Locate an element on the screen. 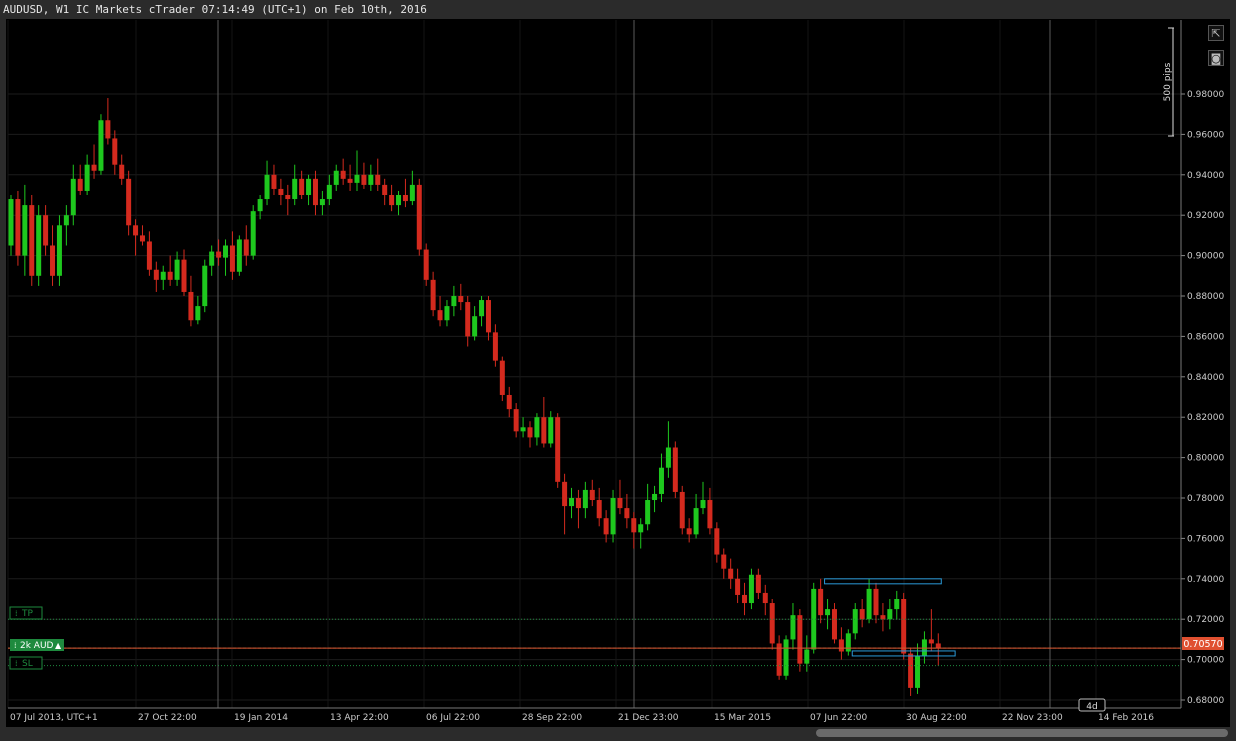  current-price-tag: 0.70570 is located at coordinates (1203, 643).